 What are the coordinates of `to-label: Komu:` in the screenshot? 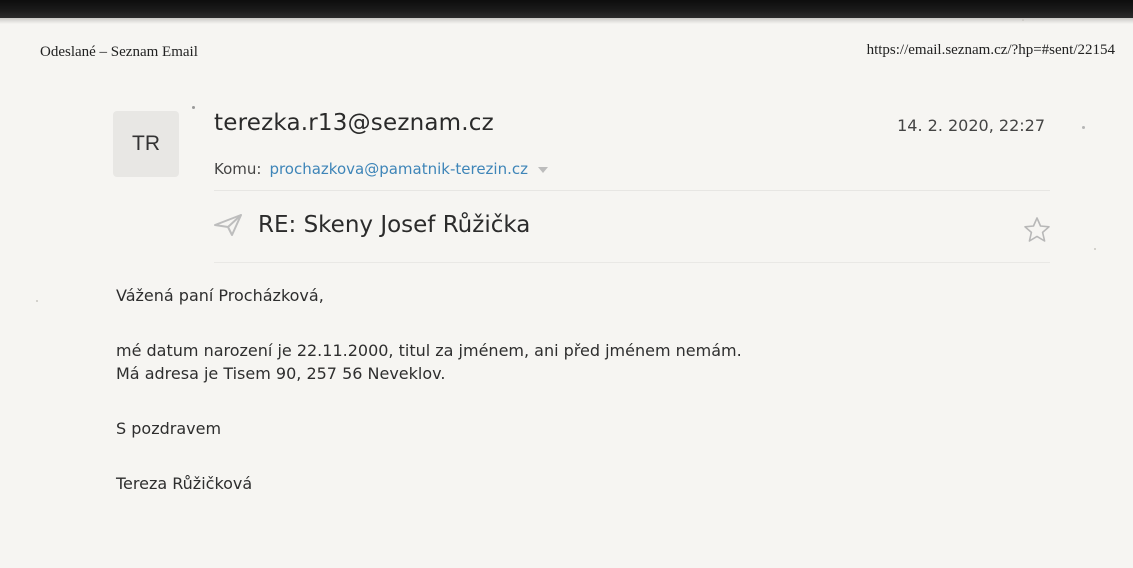 It's located at (238, 169).